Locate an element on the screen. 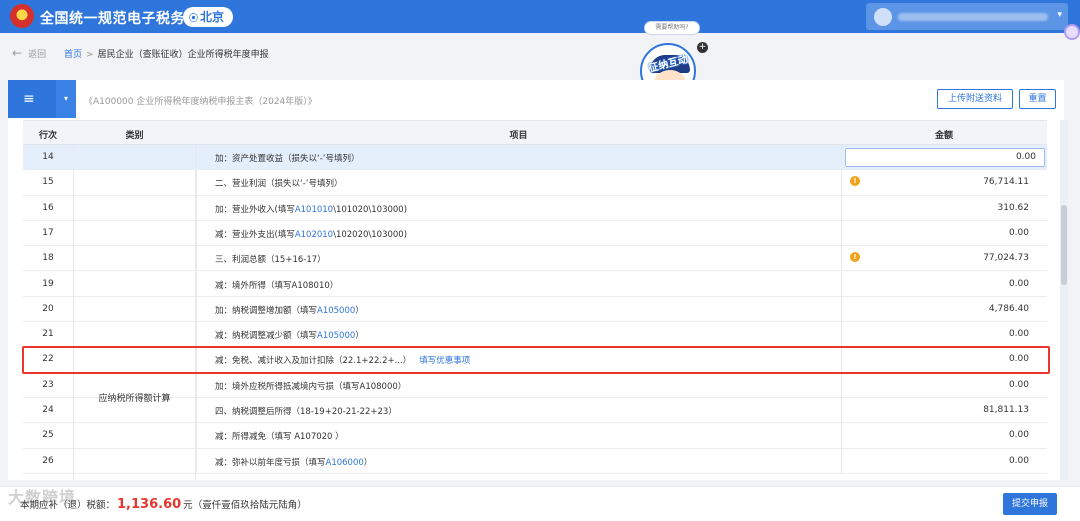 Image resolution: width=1080 pixels, height=521 pixels. row-item: 减：所得减免（填写 A107020 ） is located at coordinates (518, 436).